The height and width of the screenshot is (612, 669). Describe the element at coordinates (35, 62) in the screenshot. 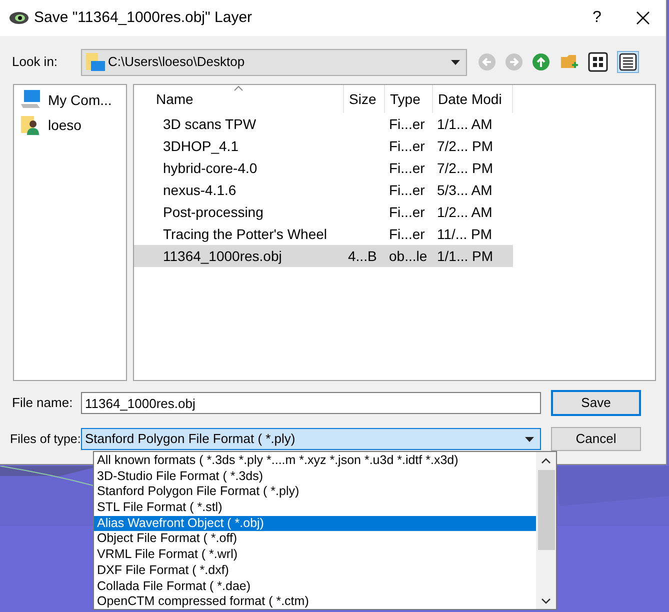

I see `look-in-label: Look in:` at that location.